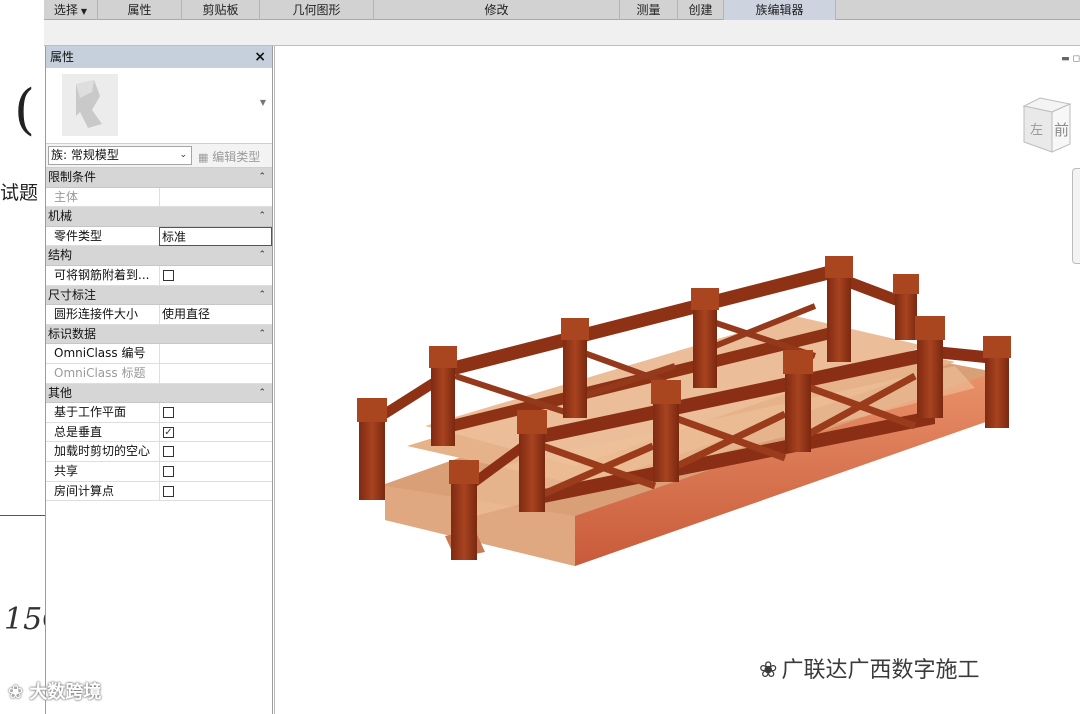 The image size is (1080, 714). I want to click on property-row-part-type: 零件类型 标准, so click(159, 236).